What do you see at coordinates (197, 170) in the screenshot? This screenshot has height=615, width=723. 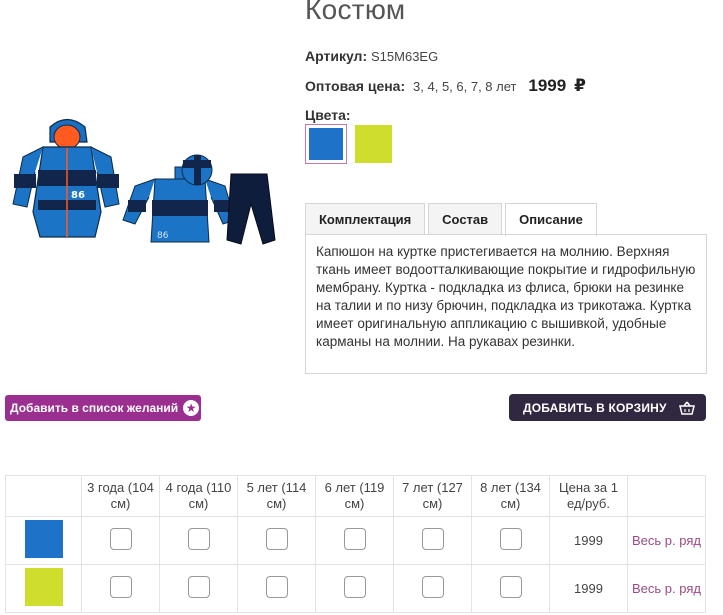 I see `hat-illustration` at bounding box center [197, 170].